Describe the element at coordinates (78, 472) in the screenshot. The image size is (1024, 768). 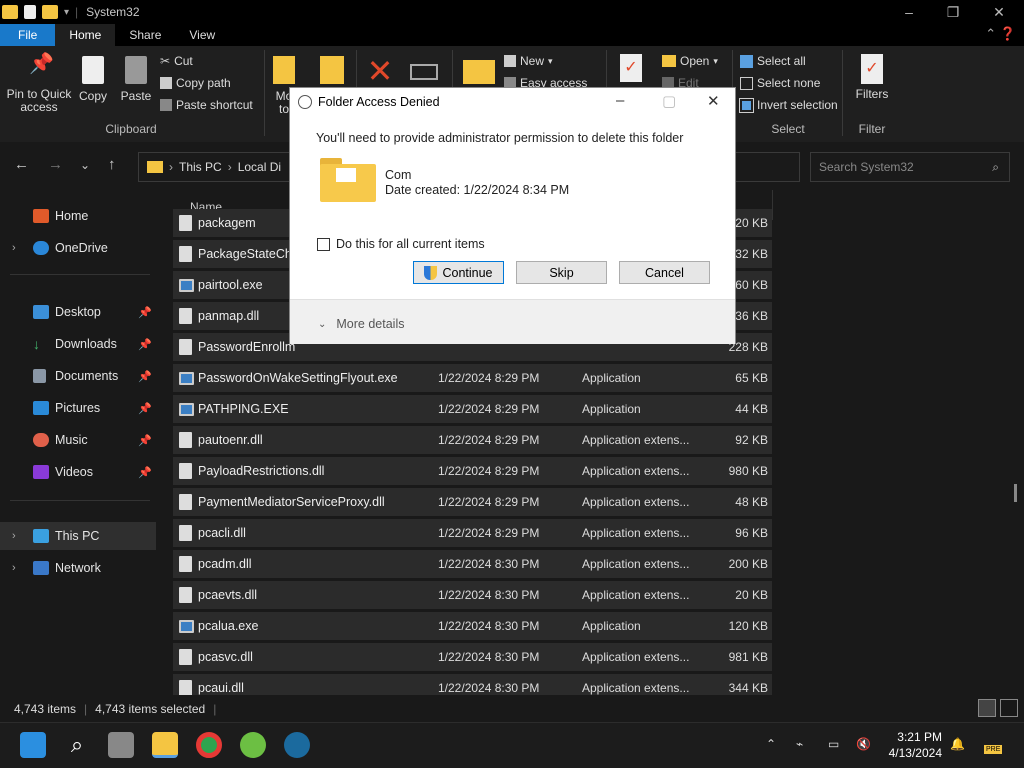
I see `sidebar-item-videos: Videos 📌` at that location.